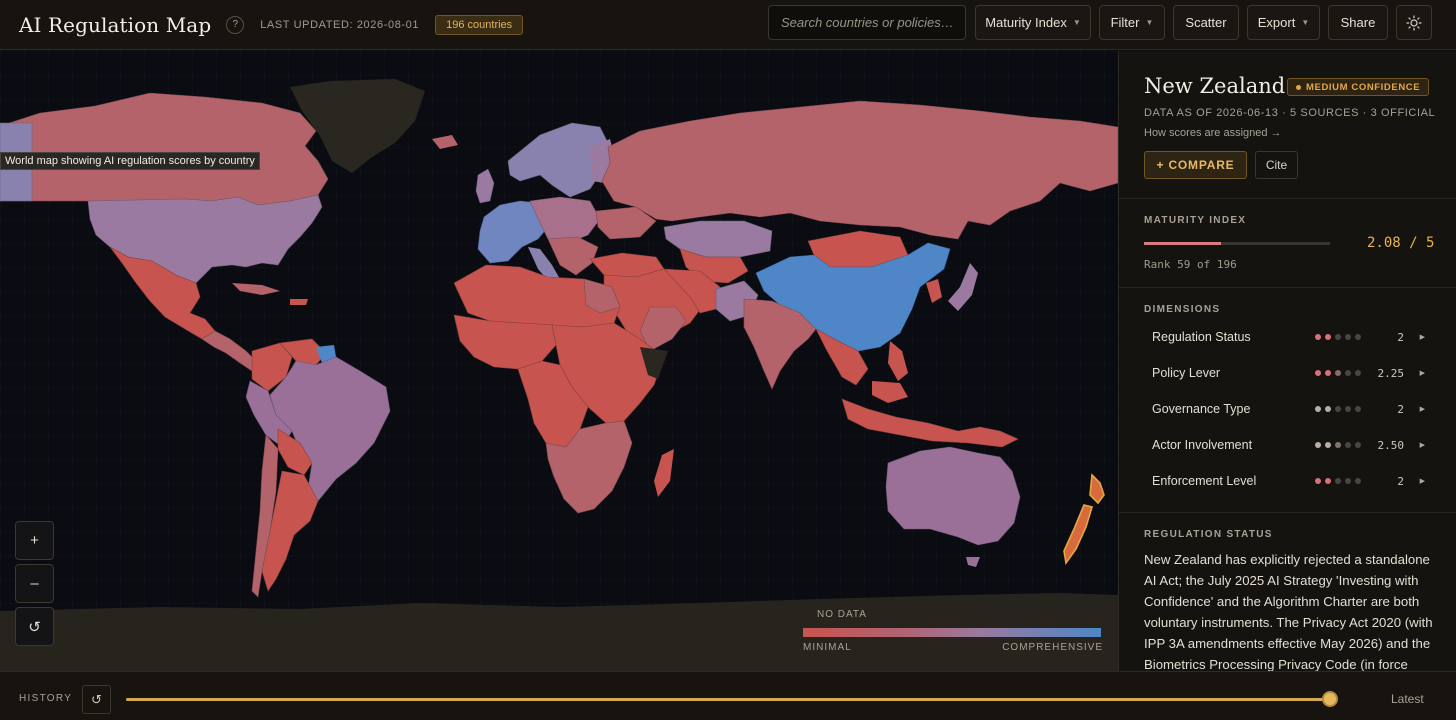 This screenshot has width=1456, height=720. I want to click on history-label: HISTORY, so click(46, 698).